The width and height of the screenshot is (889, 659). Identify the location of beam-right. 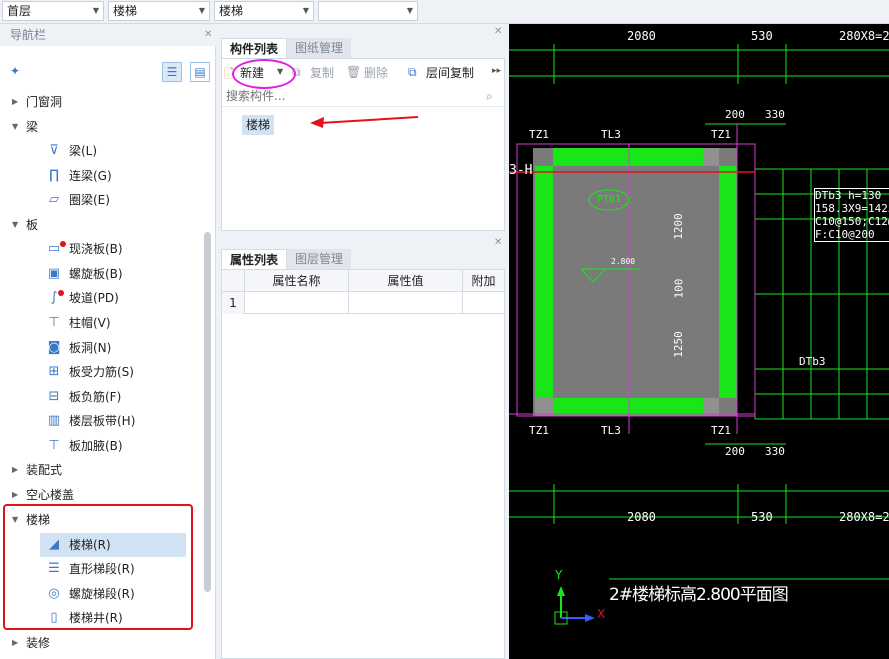
(728, 282).